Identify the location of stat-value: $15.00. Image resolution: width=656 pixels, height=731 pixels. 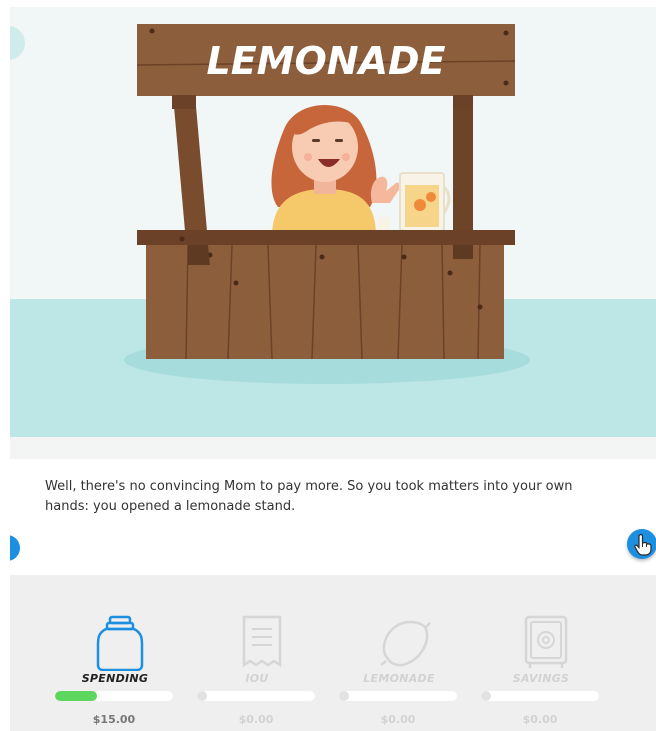
(114, 719).